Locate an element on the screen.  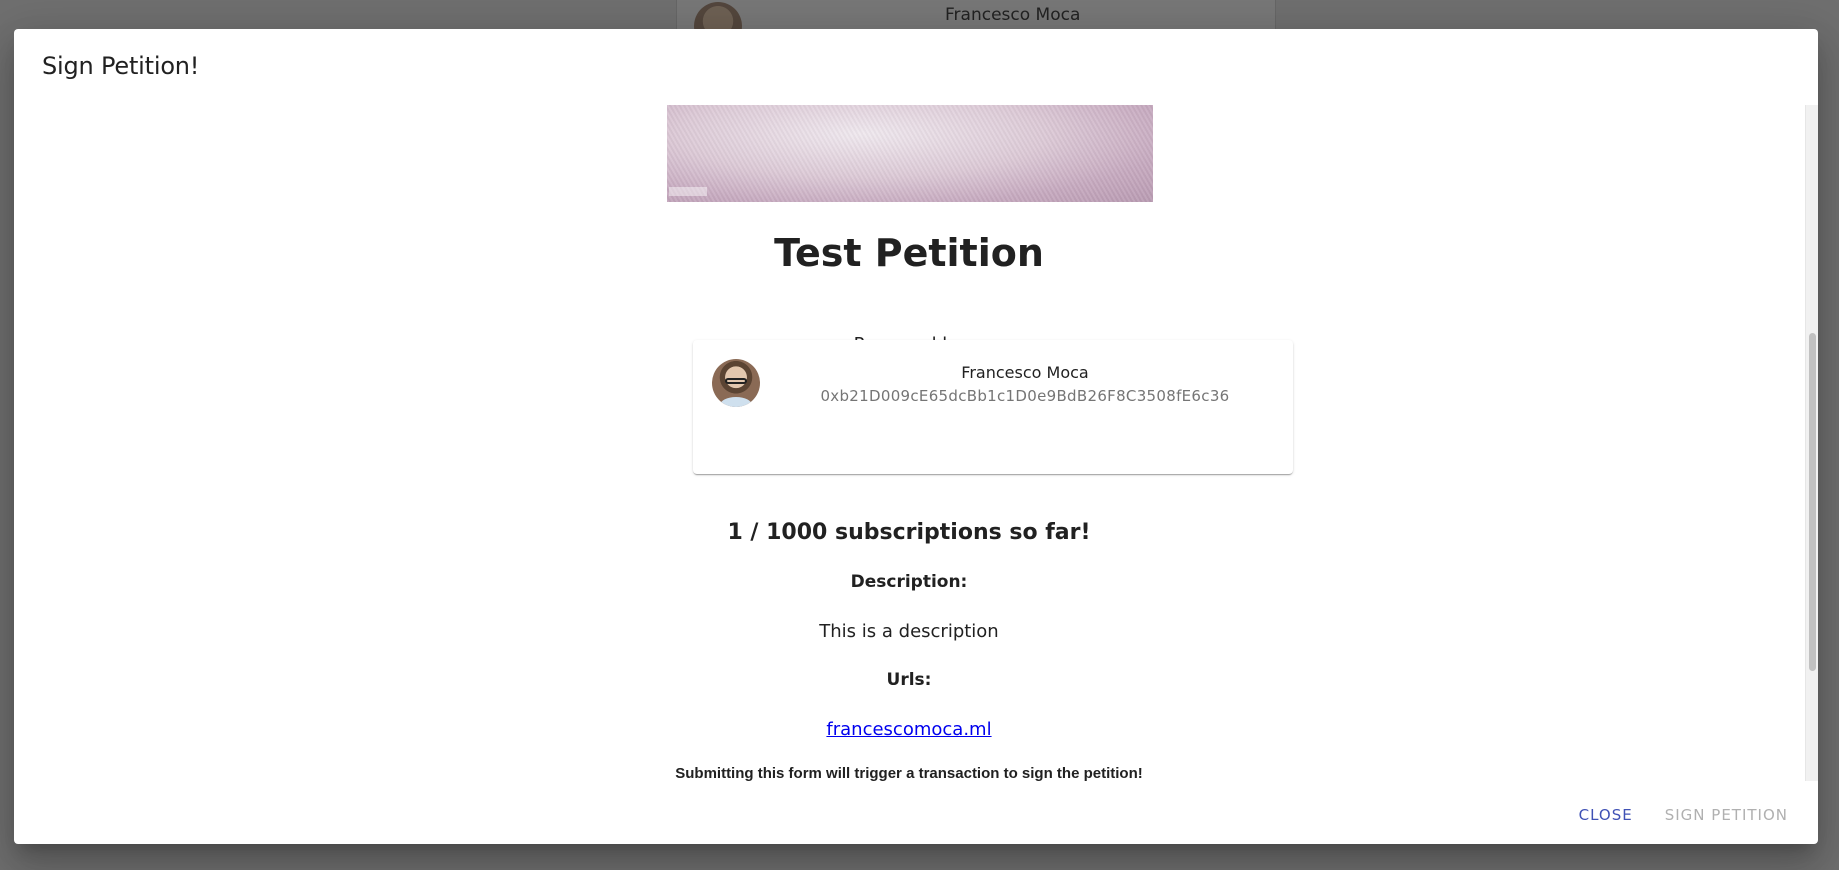
background-author-name: Francesco Moca is located at coordinates (1013, 15).